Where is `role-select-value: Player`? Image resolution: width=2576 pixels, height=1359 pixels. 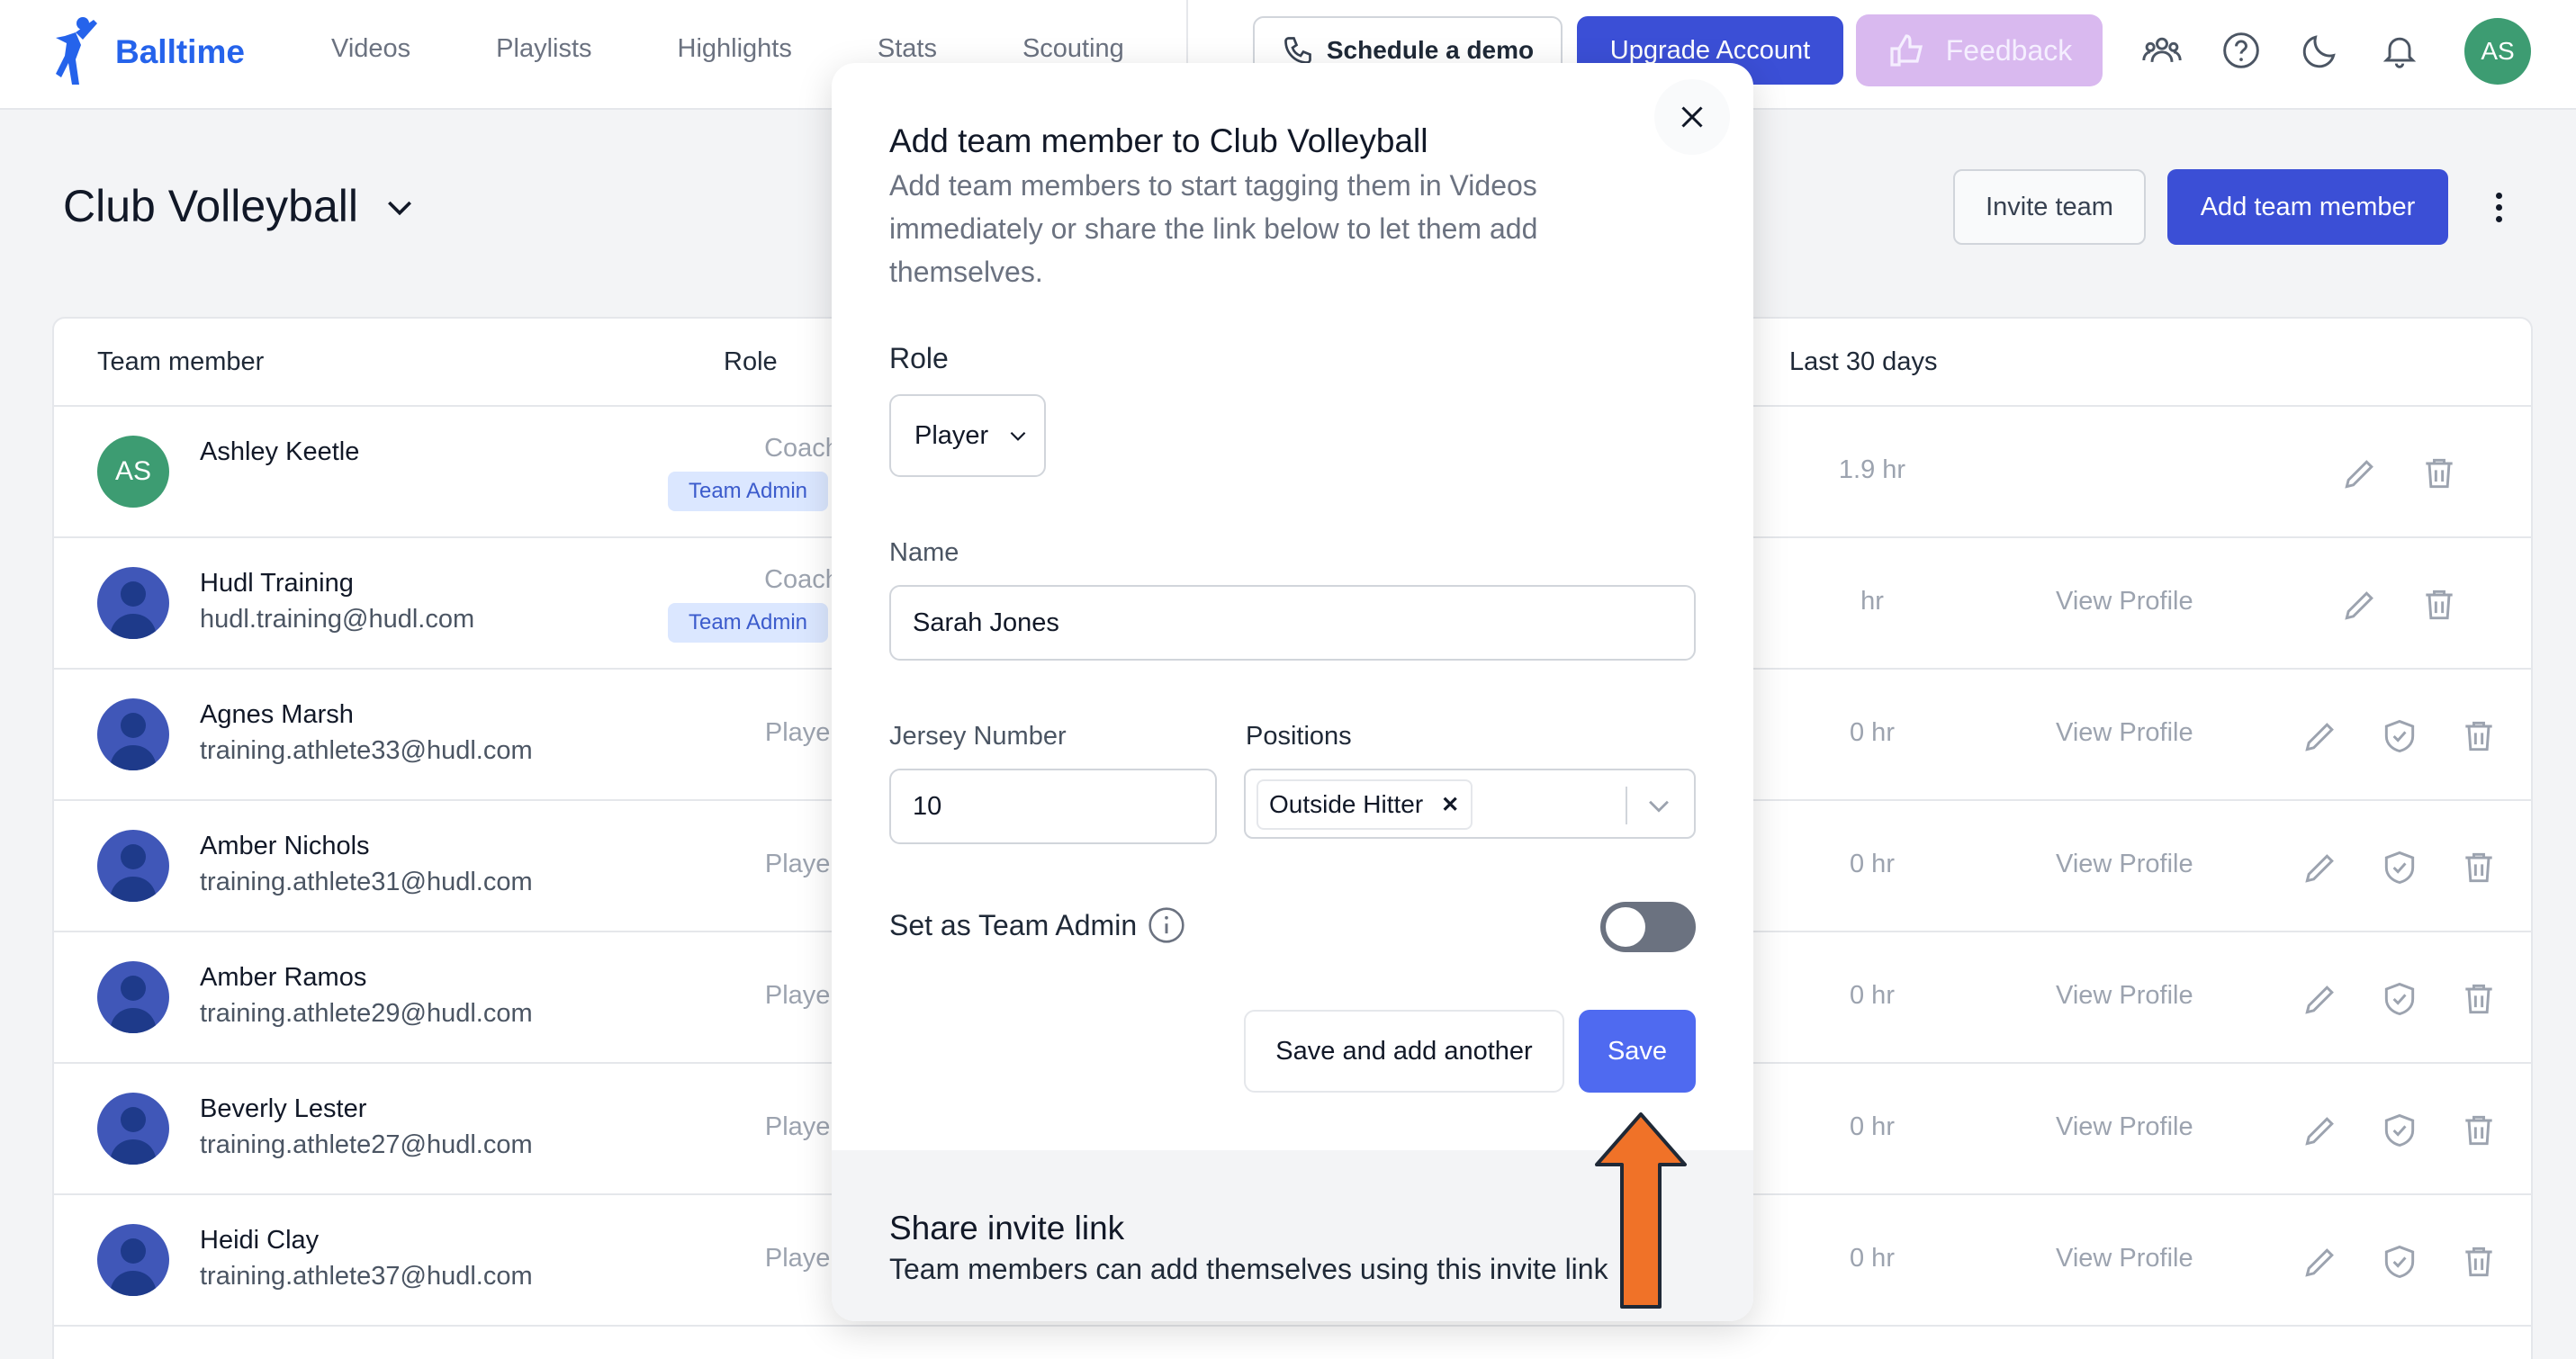
role-select-value: Player is located at coordinates (951, 435).